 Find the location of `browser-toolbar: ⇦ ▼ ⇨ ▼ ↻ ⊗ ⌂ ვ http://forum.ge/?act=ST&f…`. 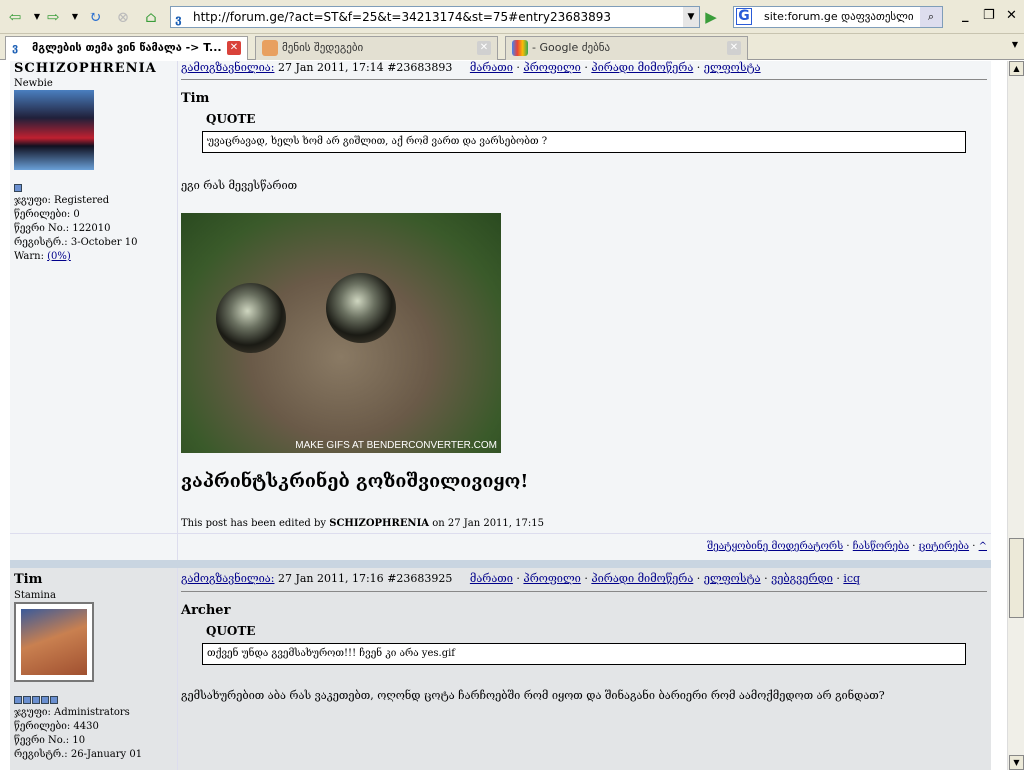

browser-toolbar: ⇦ ▼ ⇨ ▼ ↻ ⊗ ⌂ ვ http://forum.ge/?act=ST&f… is located at coordinates (512, 17).